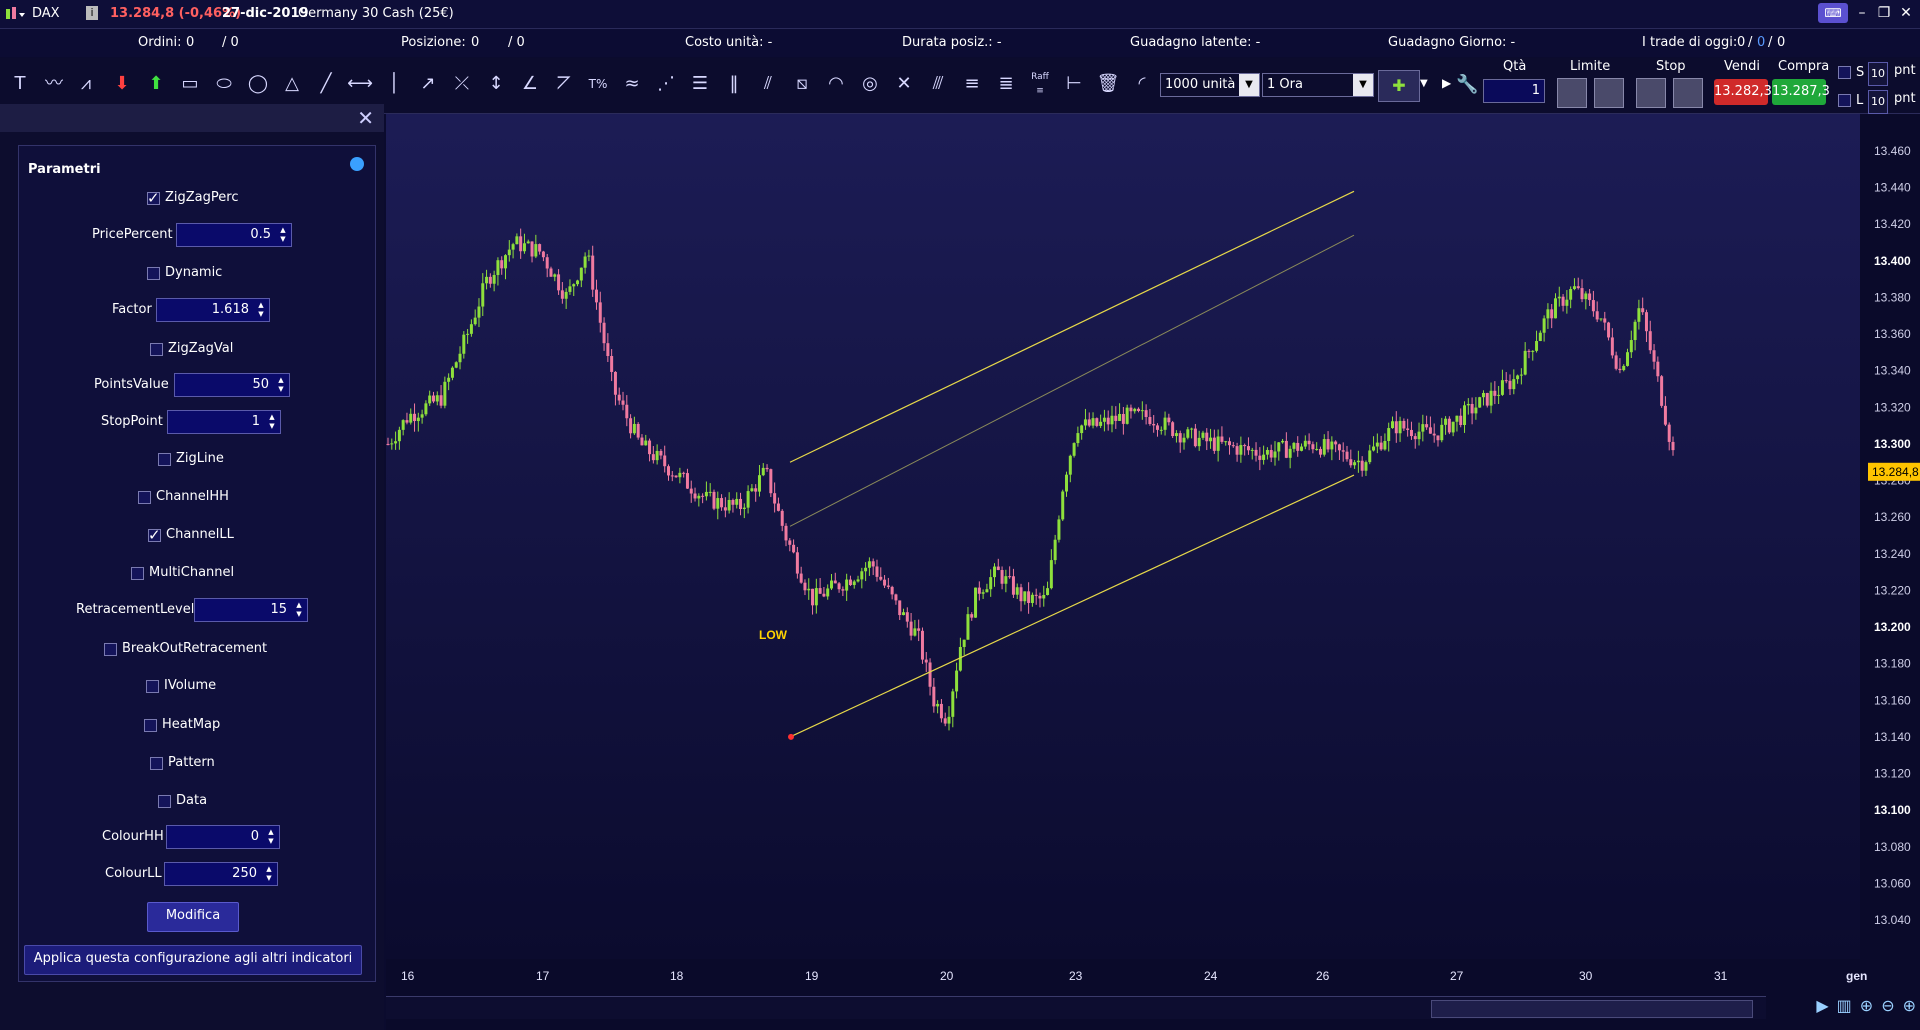 The image size is (1920, 1030). What do you see at coordinates (150, 725) in the screenshot?
I see `heatmap-checkbox` at bounding box center [150, 725].